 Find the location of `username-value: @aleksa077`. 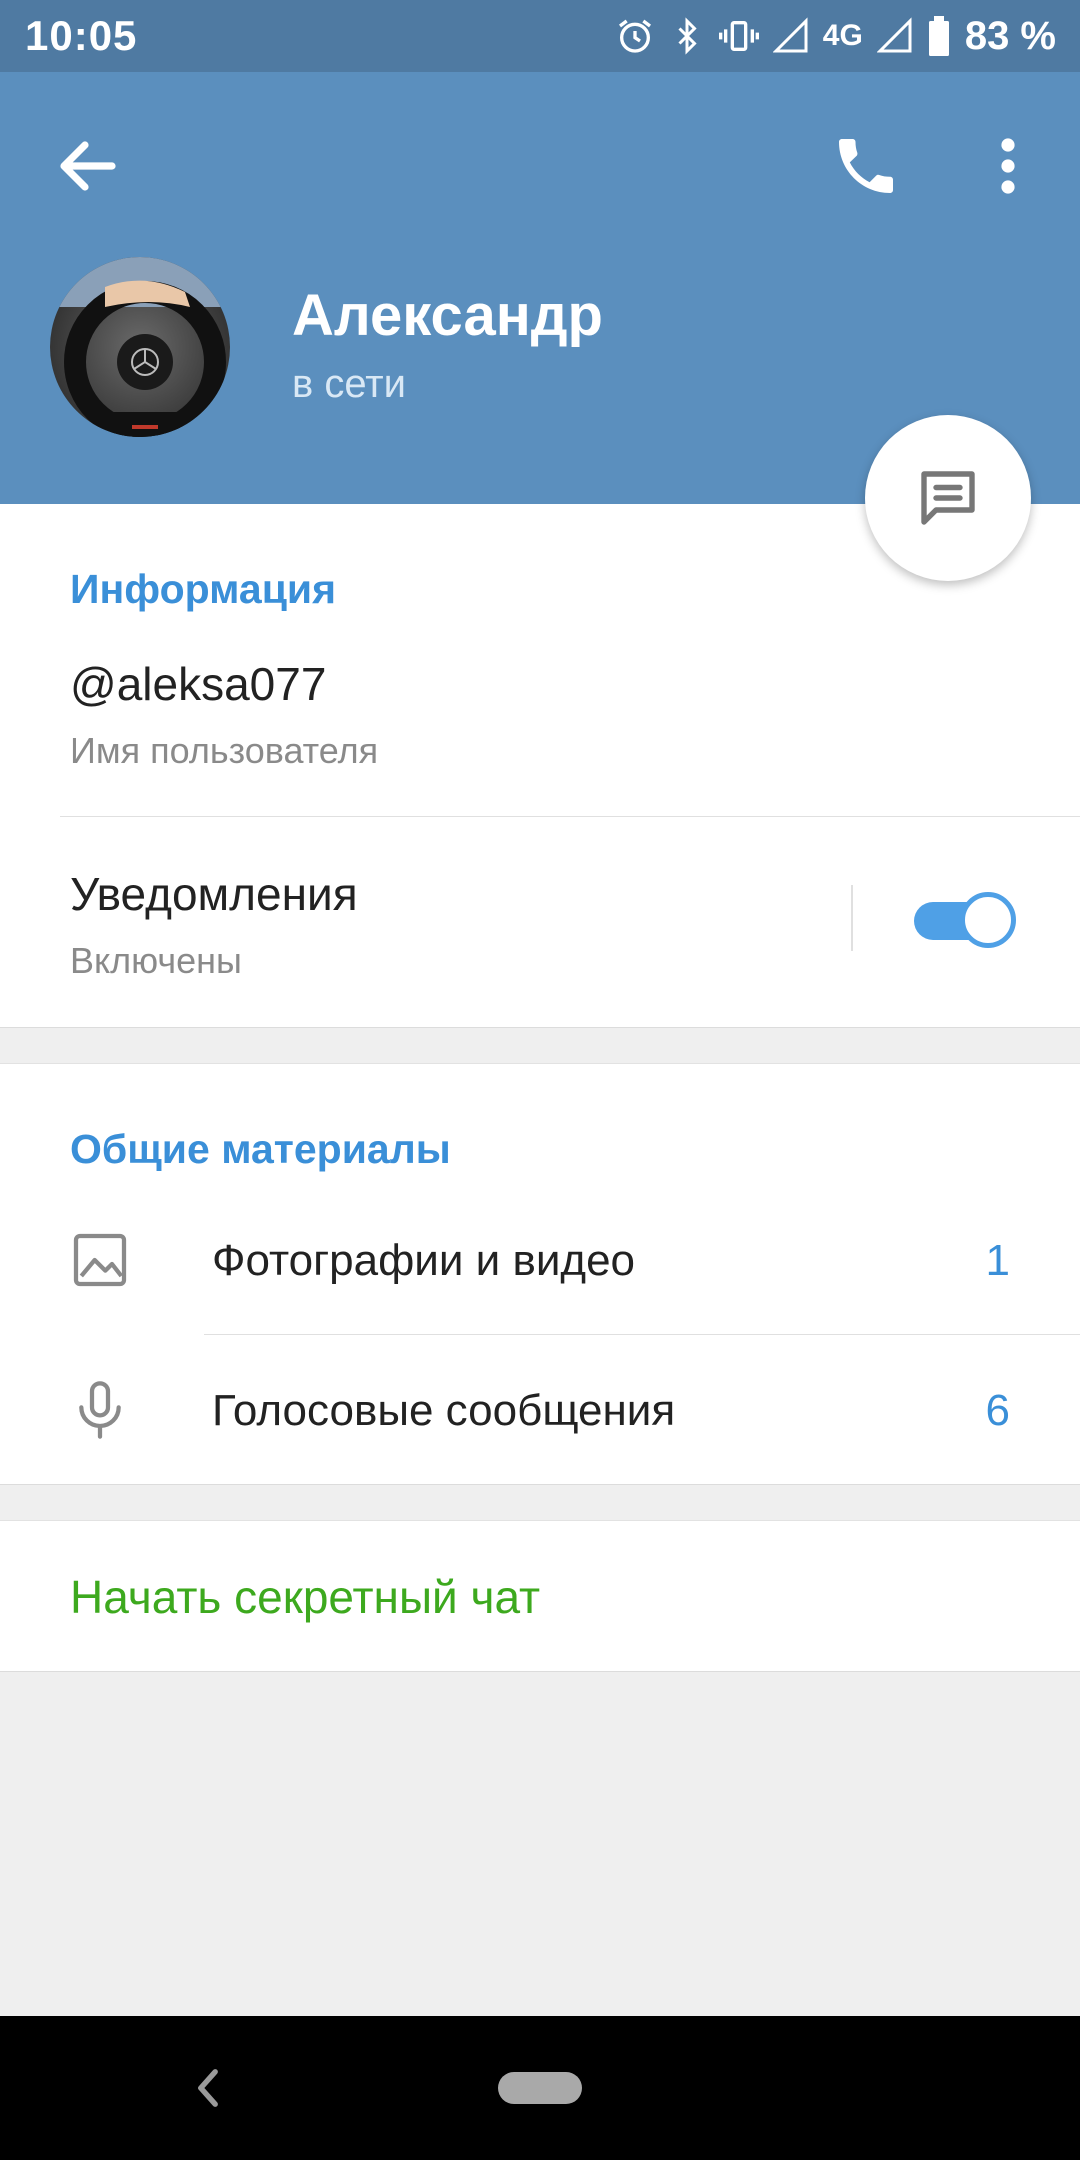

username-value: @aleksa077 is located at coordinates (198, 684).